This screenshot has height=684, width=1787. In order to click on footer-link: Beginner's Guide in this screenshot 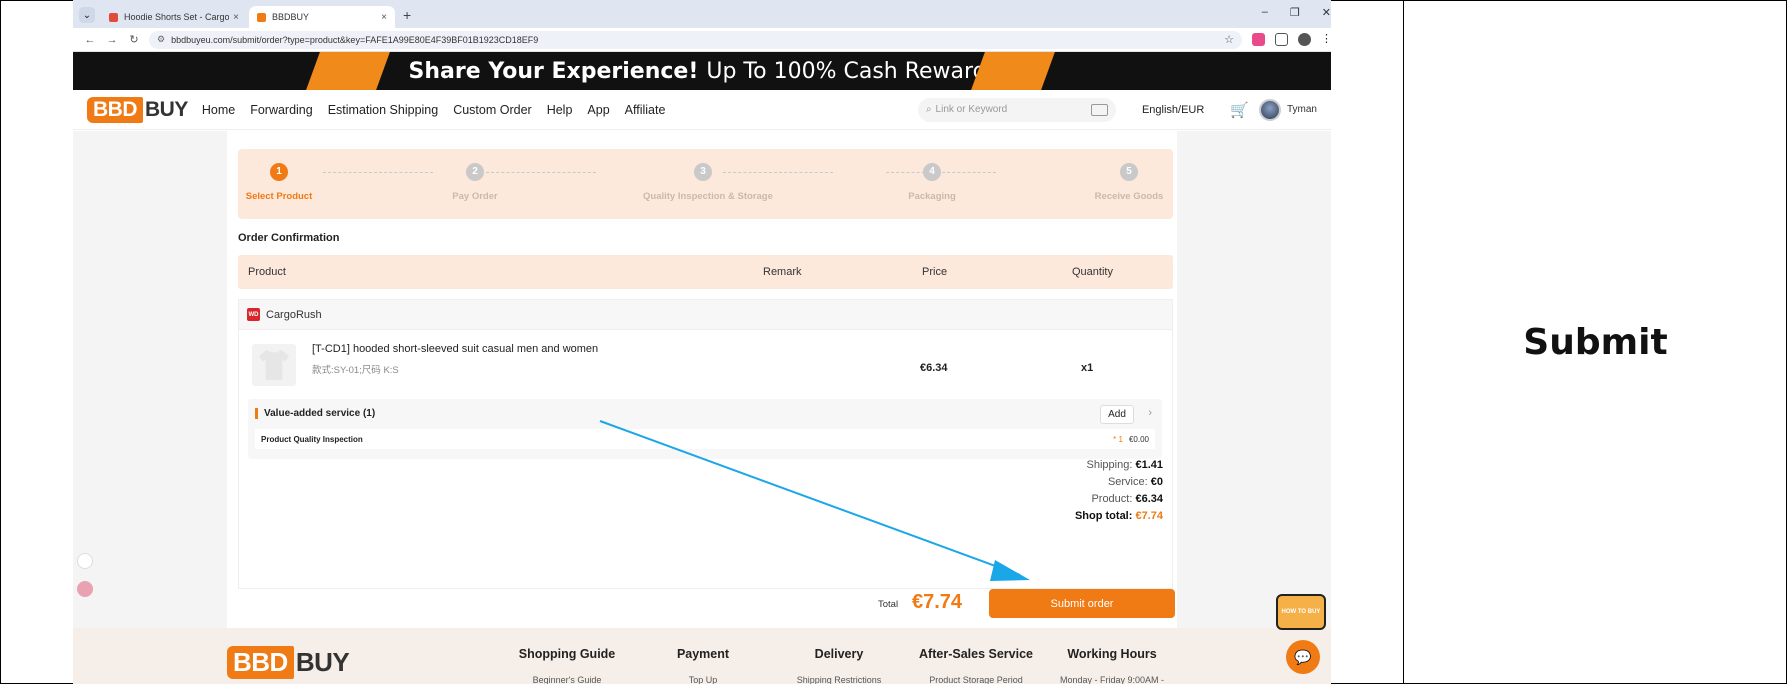, I will do `click(567, 679)`.